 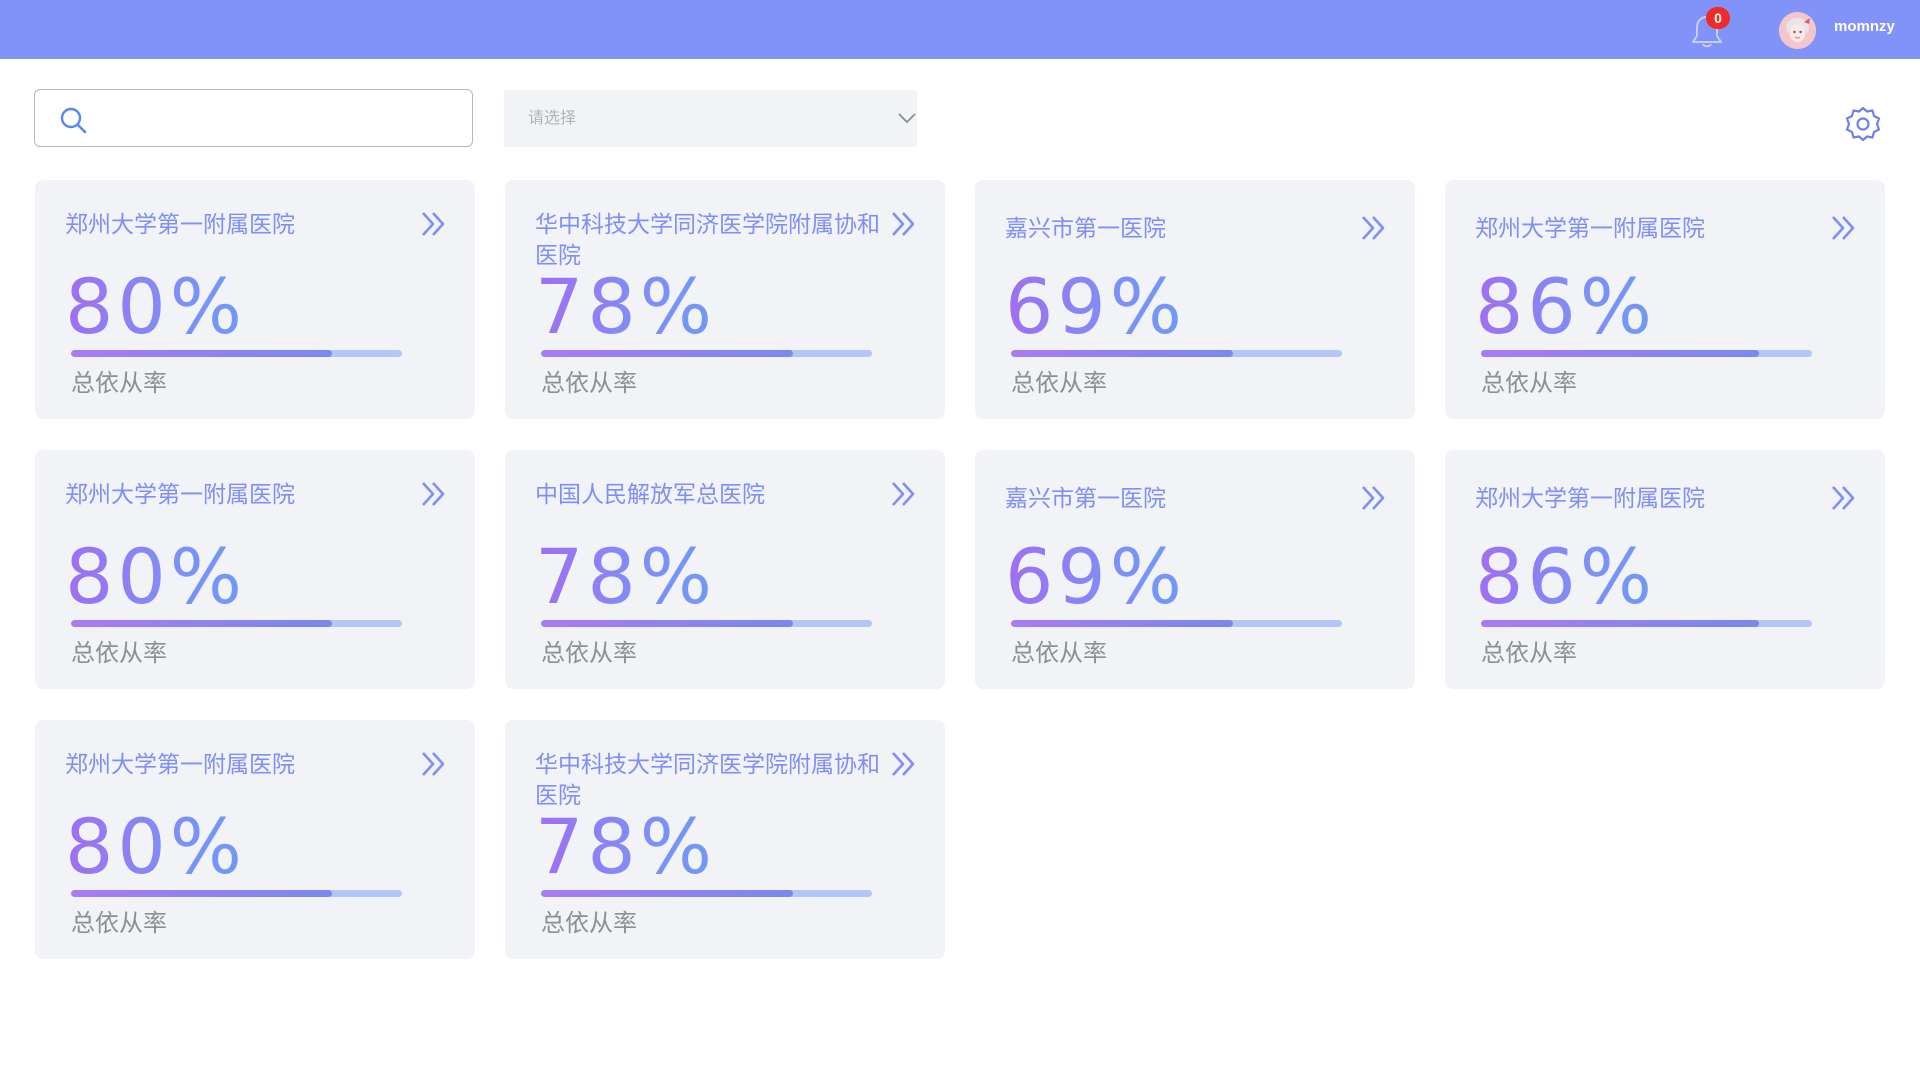 What do you see at coordinates (1797, 30) in the screenshot?
I see `avatar` at bounding box center [1797, 30].